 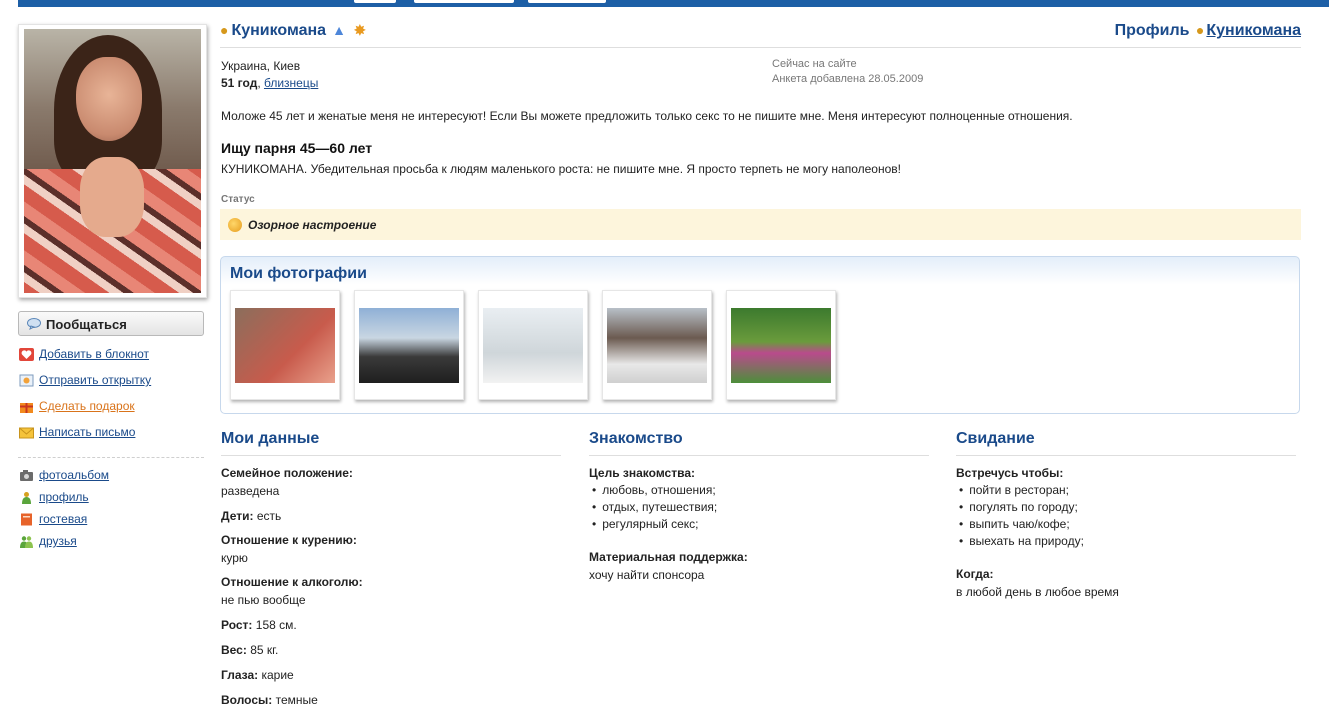 I want to click on chat-button: Пообщаться, so click(x=111, y=323).